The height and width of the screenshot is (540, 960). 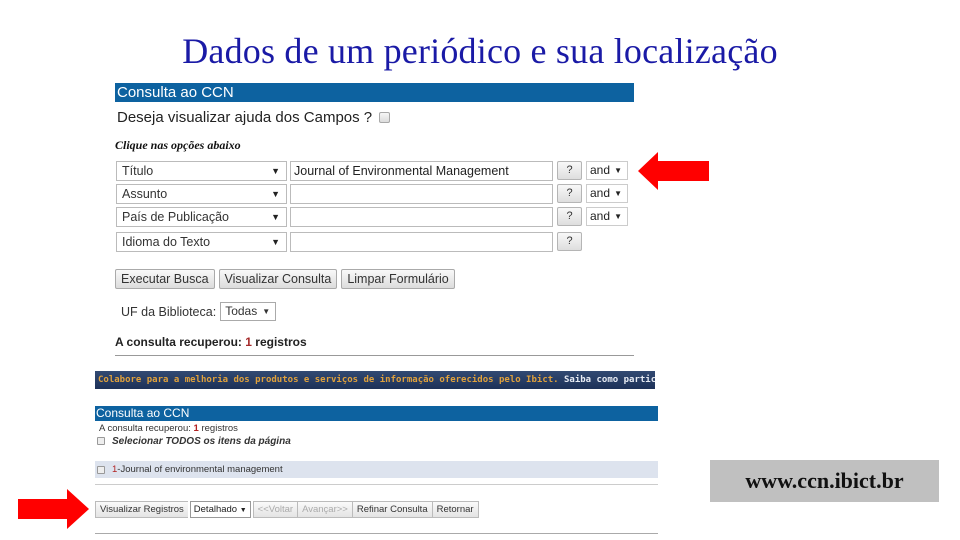 I want to click on library-state-filter: UF da Biblioteca: Todas ▼, so click(x=199, y=311).